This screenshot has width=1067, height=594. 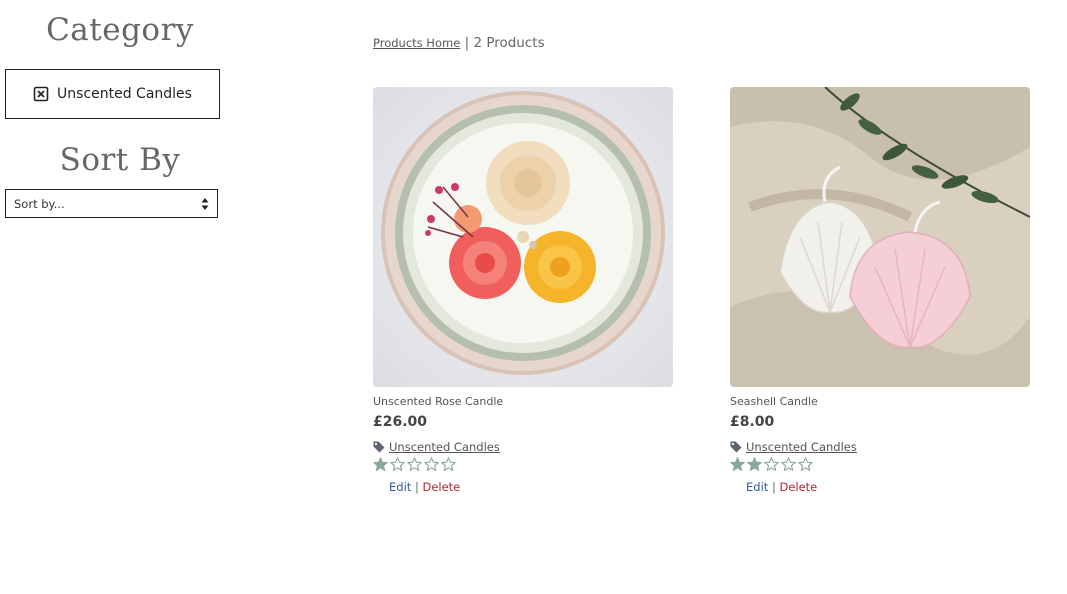 What do you see at coordinates (400, 422) in the screenshot?
I see `product-price: £26.00` at bounding box center [400, 422].